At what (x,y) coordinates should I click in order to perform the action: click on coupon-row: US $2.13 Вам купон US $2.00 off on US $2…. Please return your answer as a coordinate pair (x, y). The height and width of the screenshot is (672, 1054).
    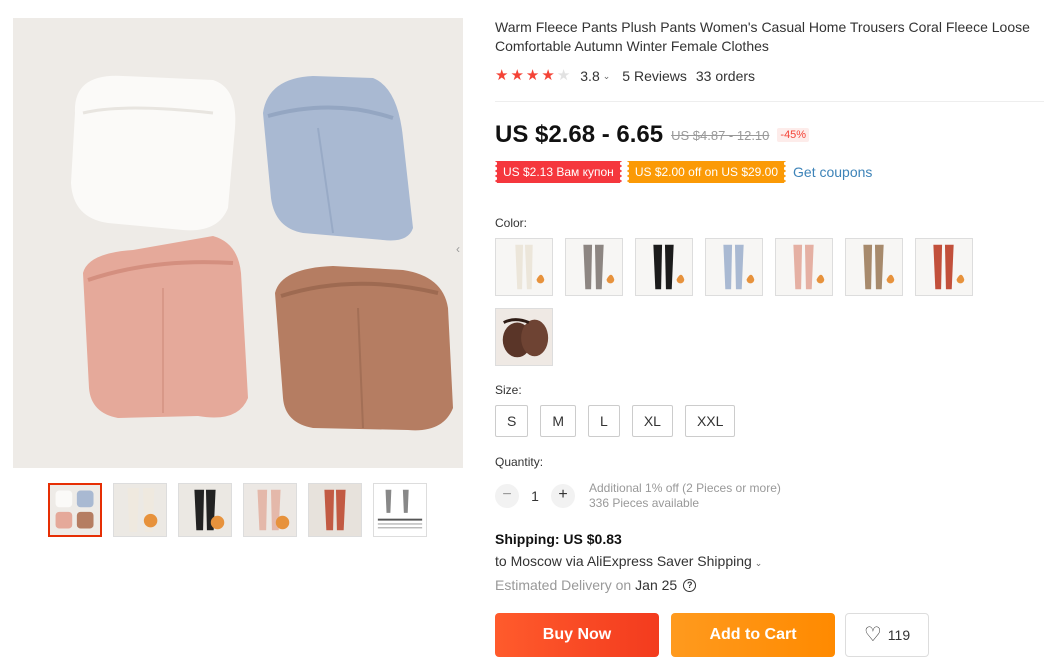
    Looking at the image, I should click on (683, 172).